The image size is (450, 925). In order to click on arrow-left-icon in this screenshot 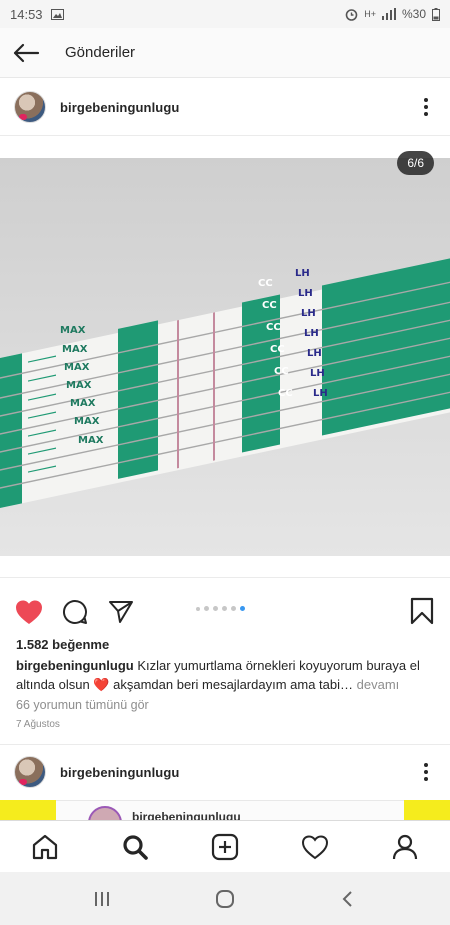, I will do `click(26, 52)`.